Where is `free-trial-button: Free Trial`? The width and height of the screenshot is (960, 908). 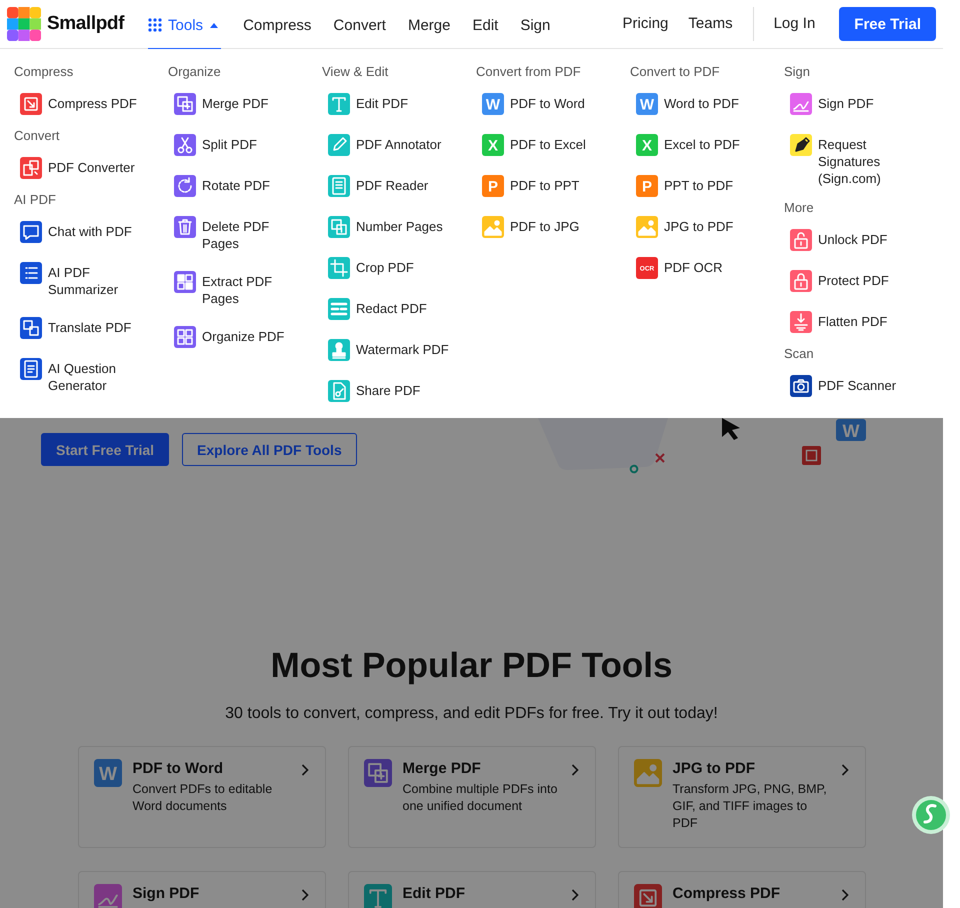
free-trial-button: Free Trial is located at coordinates (887, 24).